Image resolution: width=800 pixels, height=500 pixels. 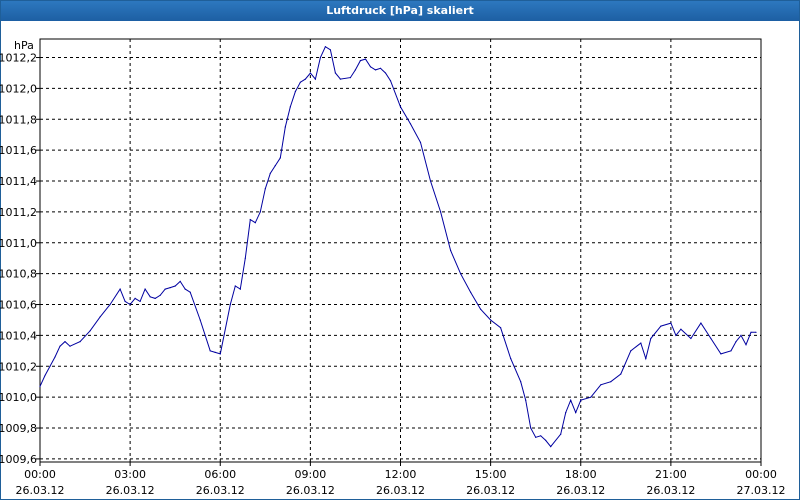 I want to click on x-tick-time: 21:00, so click(x=671, y=474).